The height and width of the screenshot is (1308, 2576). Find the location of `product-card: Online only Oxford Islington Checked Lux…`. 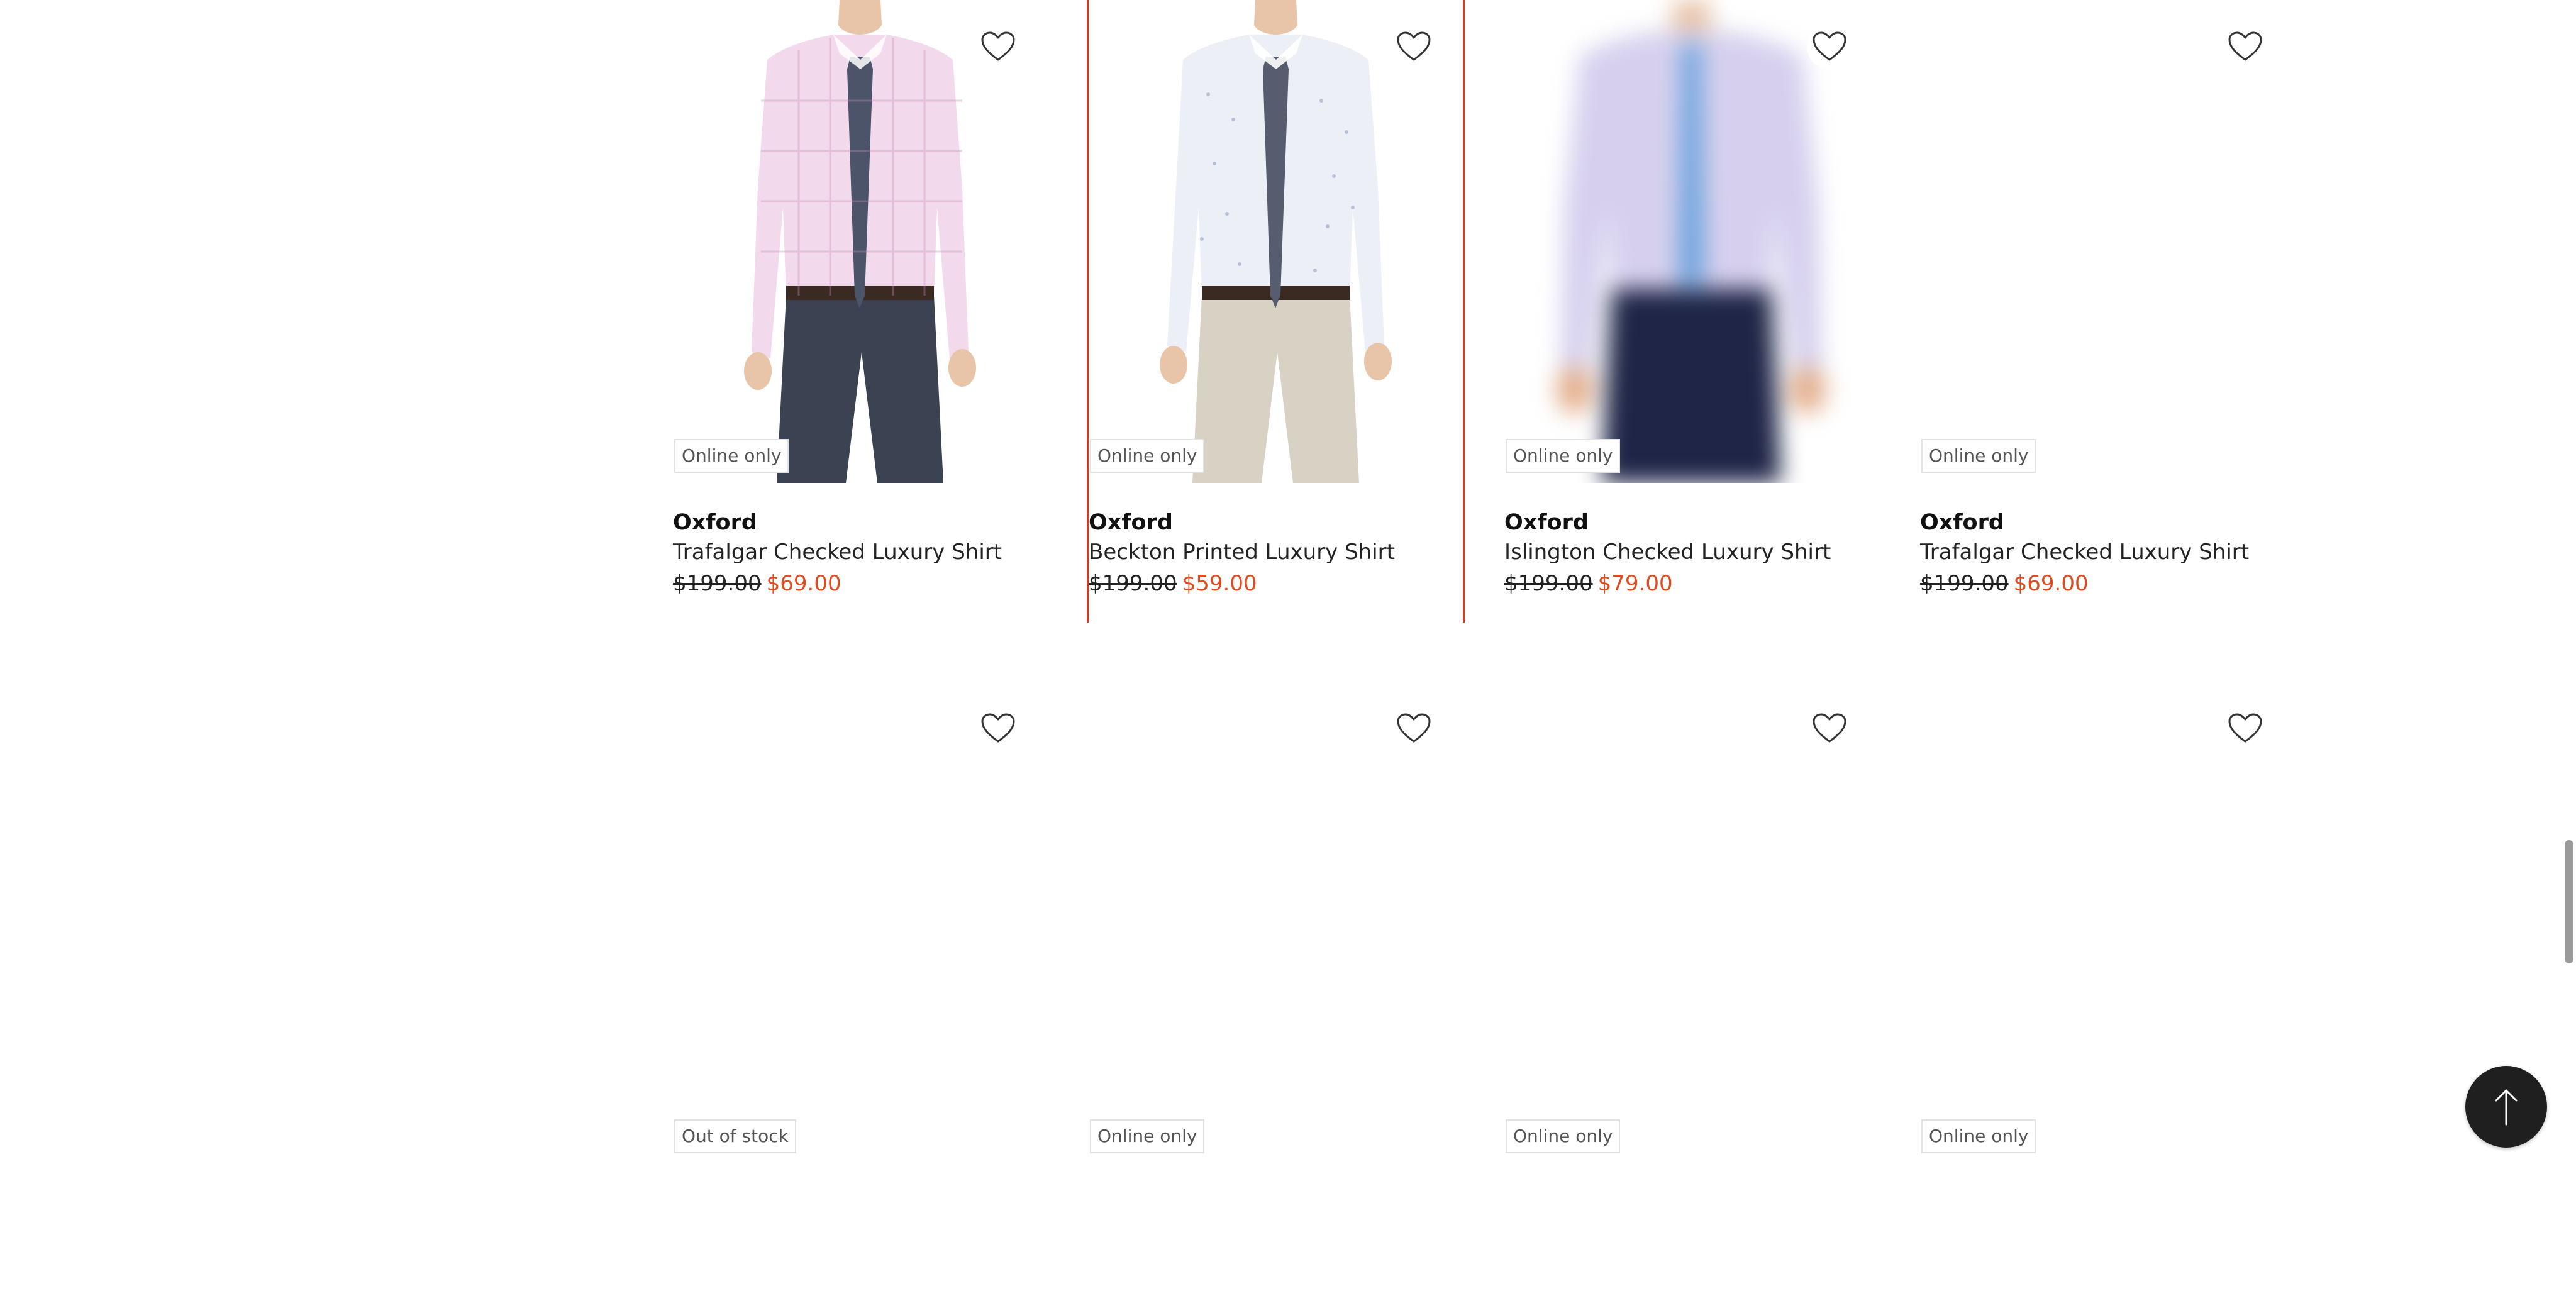

product-card: Online only Oxford Islington Checked Lux… is located at coordinates (1691, 311).